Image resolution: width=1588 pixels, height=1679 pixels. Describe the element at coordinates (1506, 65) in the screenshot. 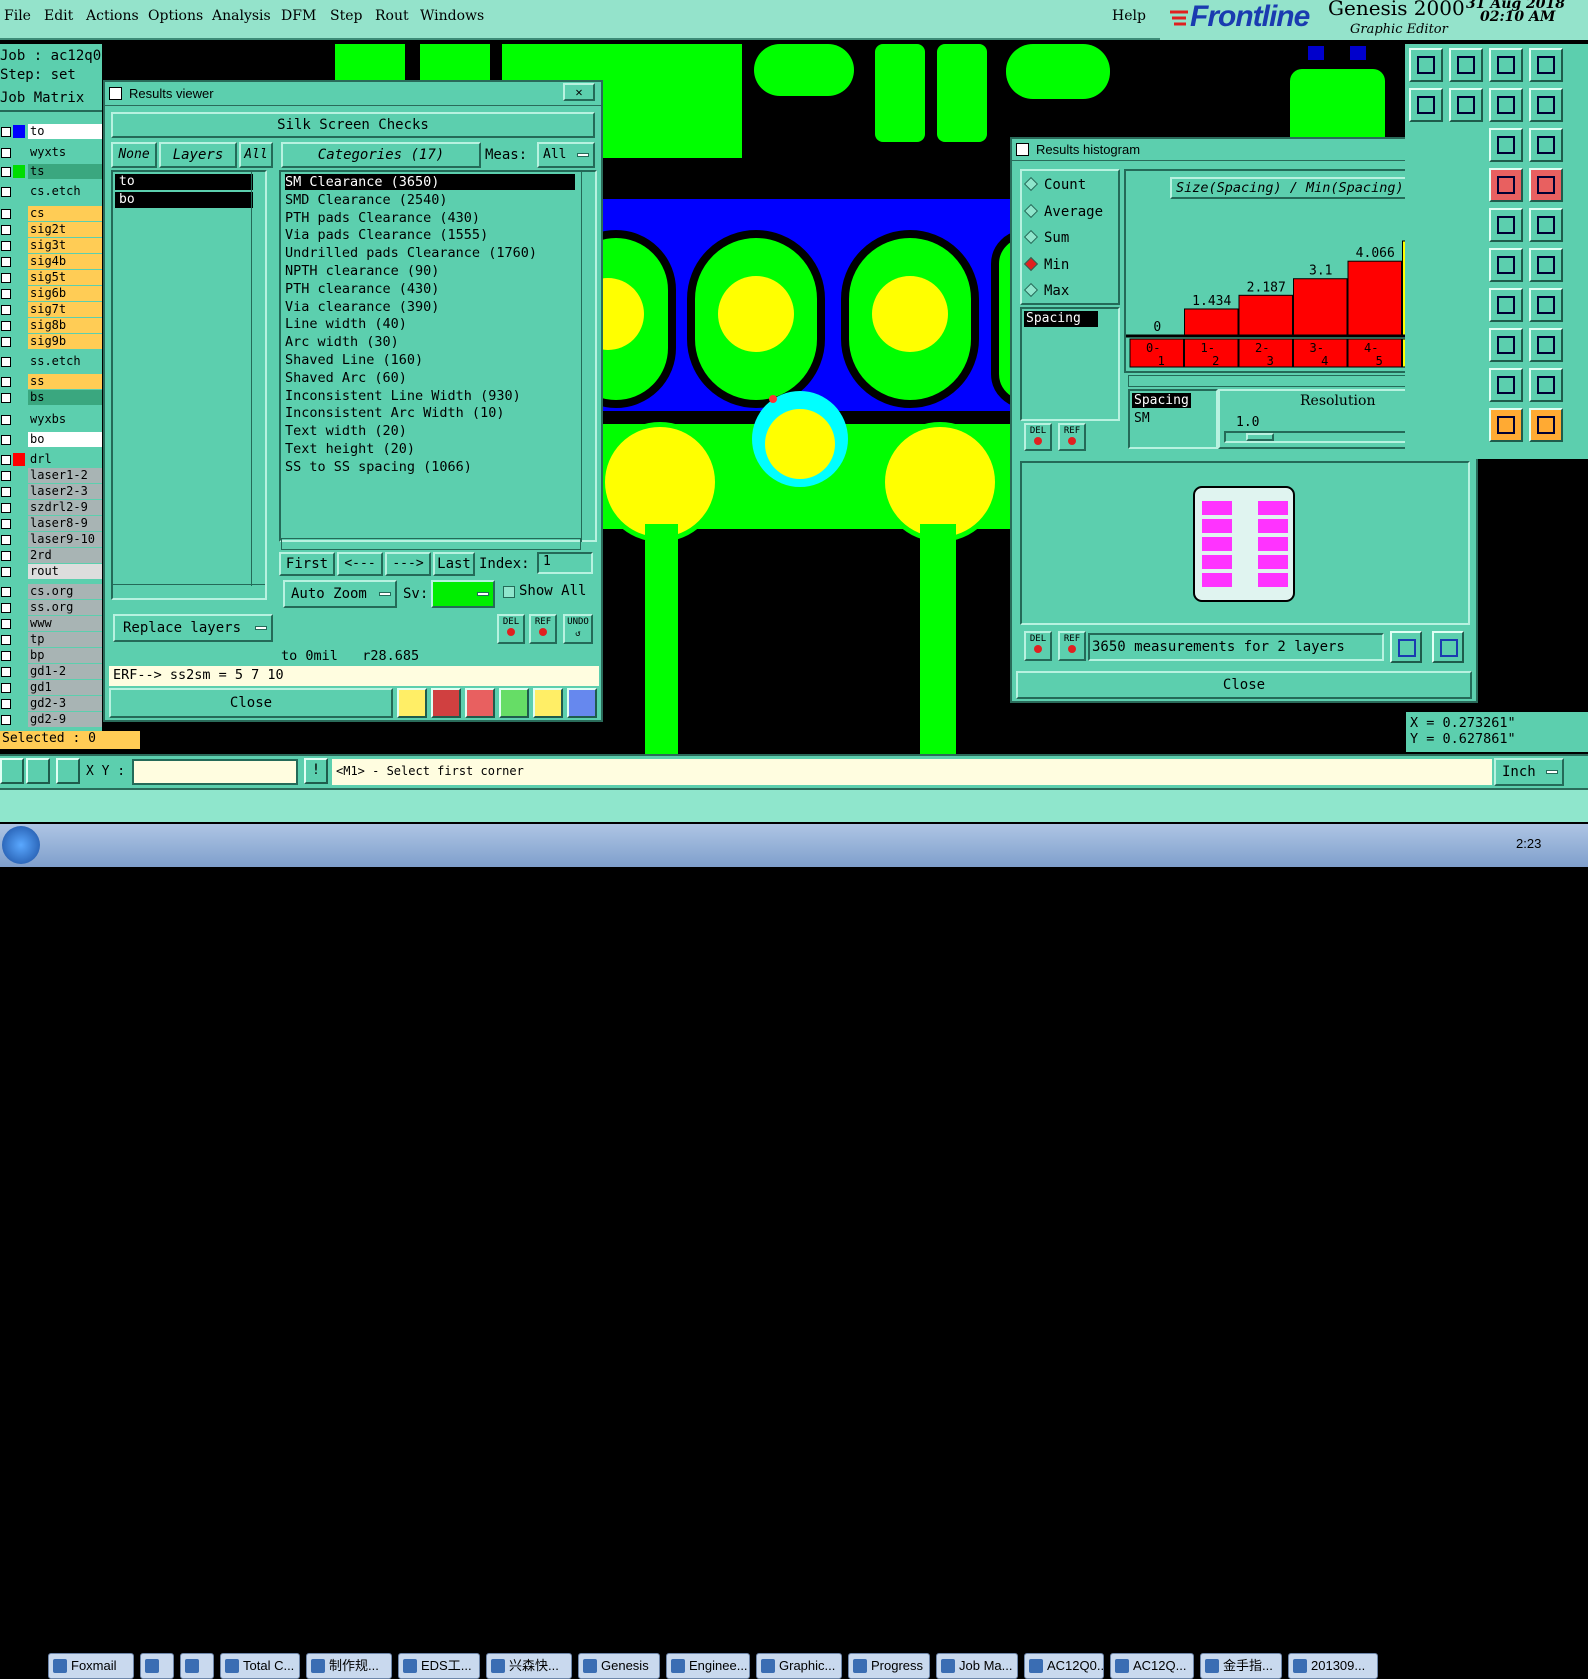

I see `home-icon` at that location.